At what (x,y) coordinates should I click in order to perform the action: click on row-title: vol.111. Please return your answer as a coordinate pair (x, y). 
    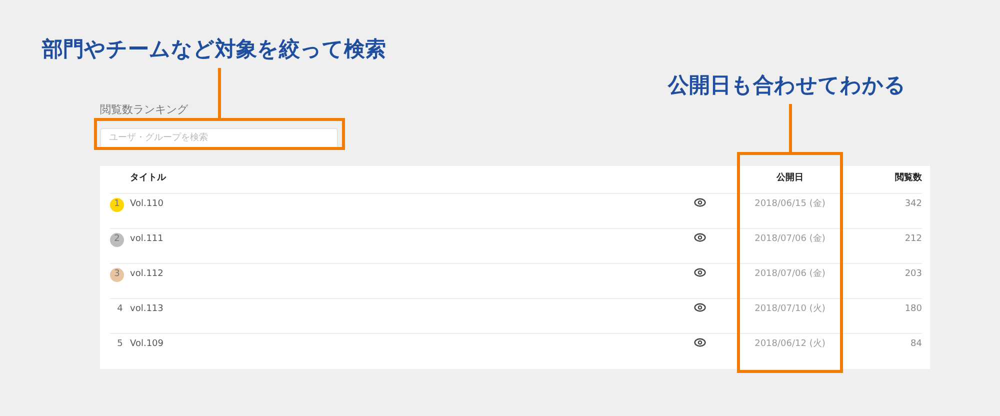
    Looking at the image, I should click on (147, 239).